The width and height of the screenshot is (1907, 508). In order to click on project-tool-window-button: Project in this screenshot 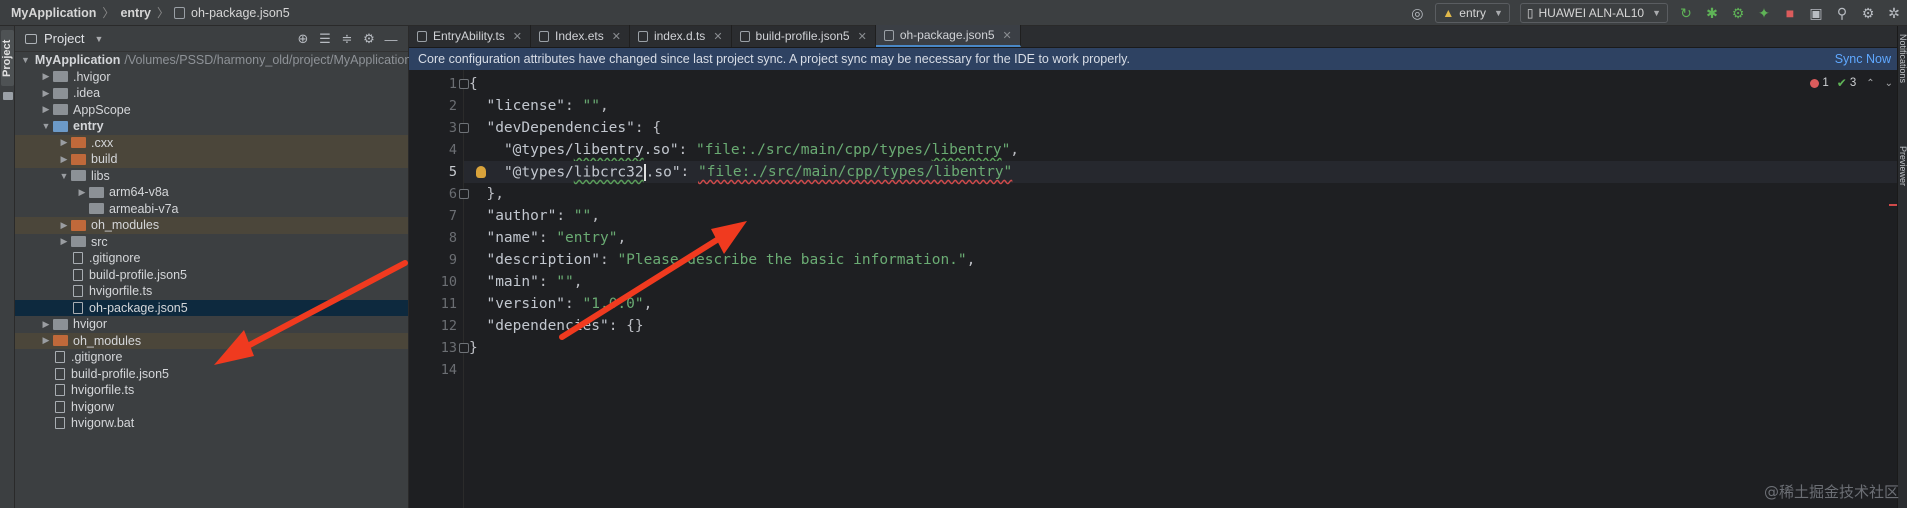, I will do `click(7, 58)`.